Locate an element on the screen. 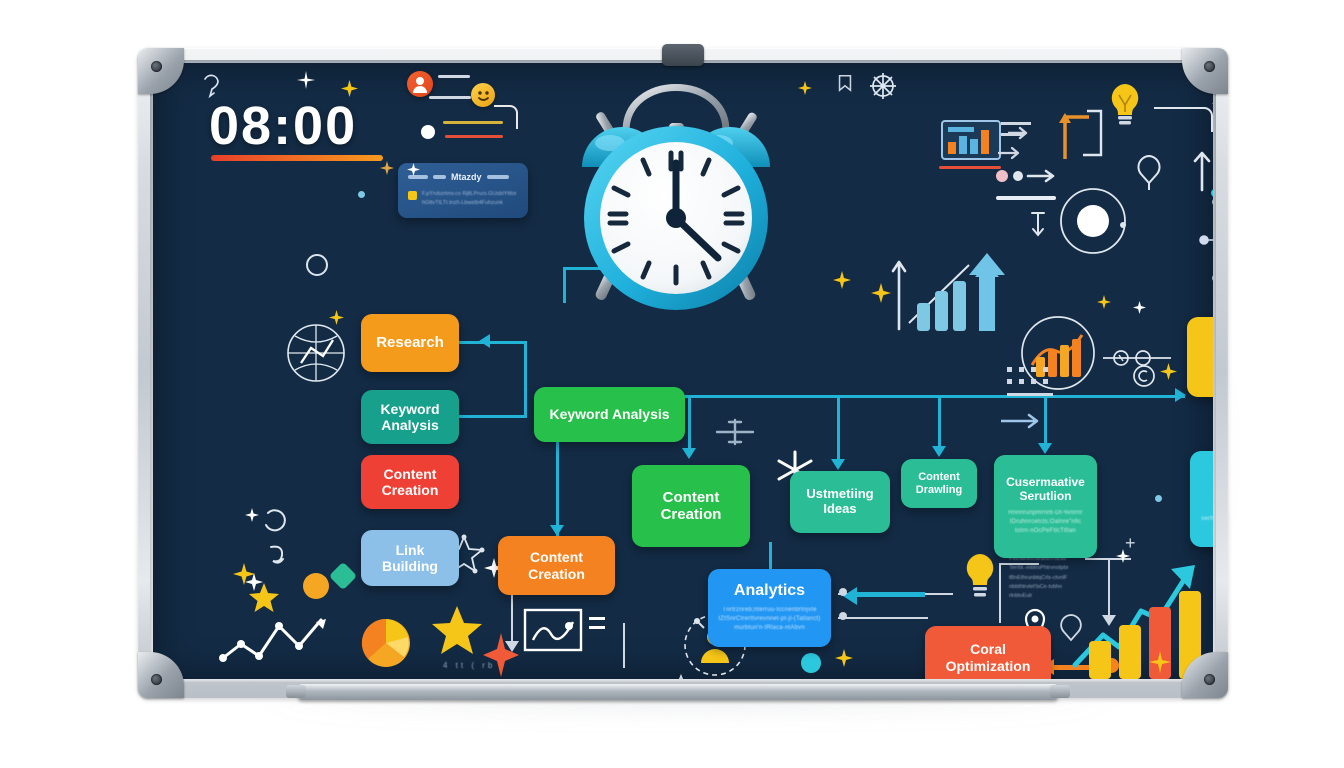 The height and width of the screenshot is (768, 1344). flow-node-untitled-ideas: Ustmetiing Ideas is located at coordinates (840, 502).